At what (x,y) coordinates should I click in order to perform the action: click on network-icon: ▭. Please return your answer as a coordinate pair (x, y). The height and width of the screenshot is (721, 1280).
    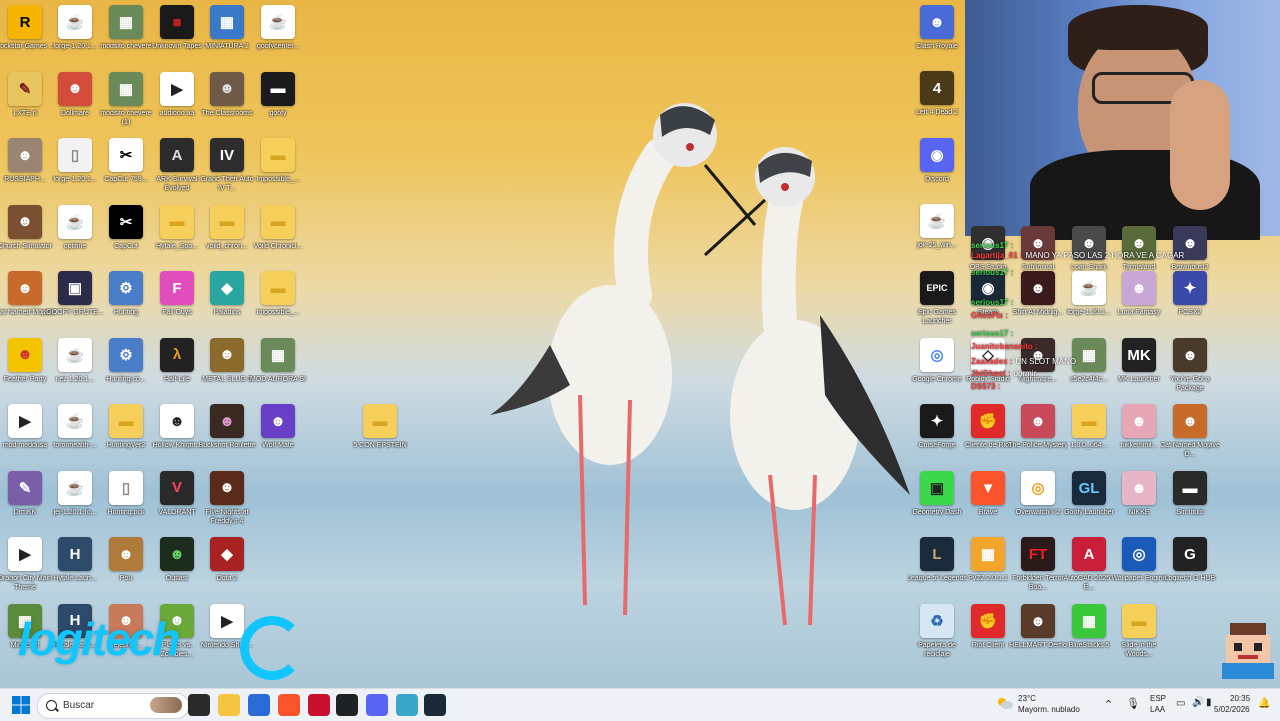
    Looking at the image, I should click on (1180, 703).